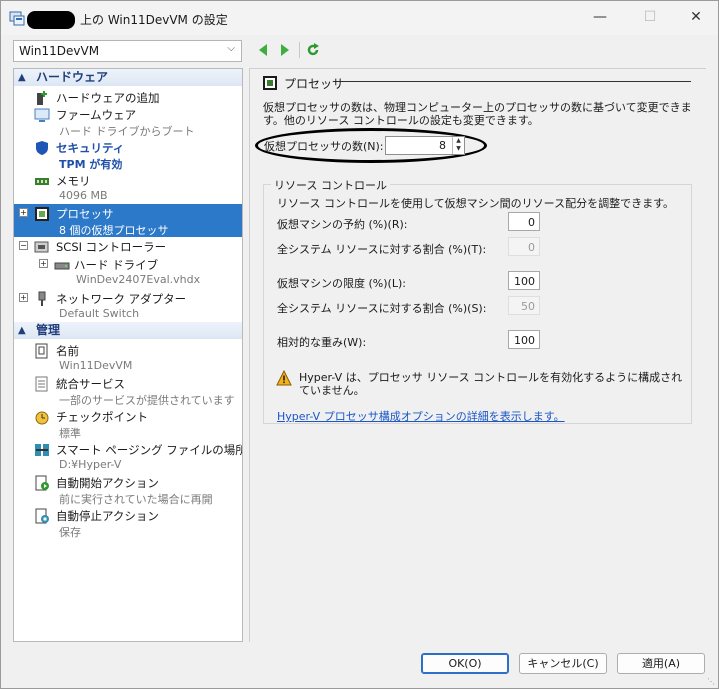  I want to click on tree-item-auto-stop: 自動停止アクション 保存, so click(128, 522).